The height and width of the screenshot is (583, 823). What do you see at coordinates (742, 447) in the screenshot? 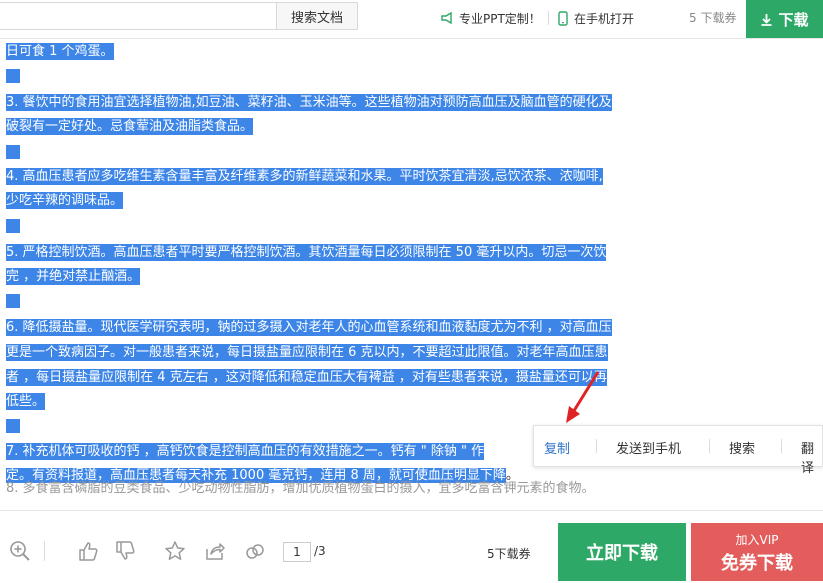
I see `search-menu-item: 搜索` at bounding box center [742, 447].